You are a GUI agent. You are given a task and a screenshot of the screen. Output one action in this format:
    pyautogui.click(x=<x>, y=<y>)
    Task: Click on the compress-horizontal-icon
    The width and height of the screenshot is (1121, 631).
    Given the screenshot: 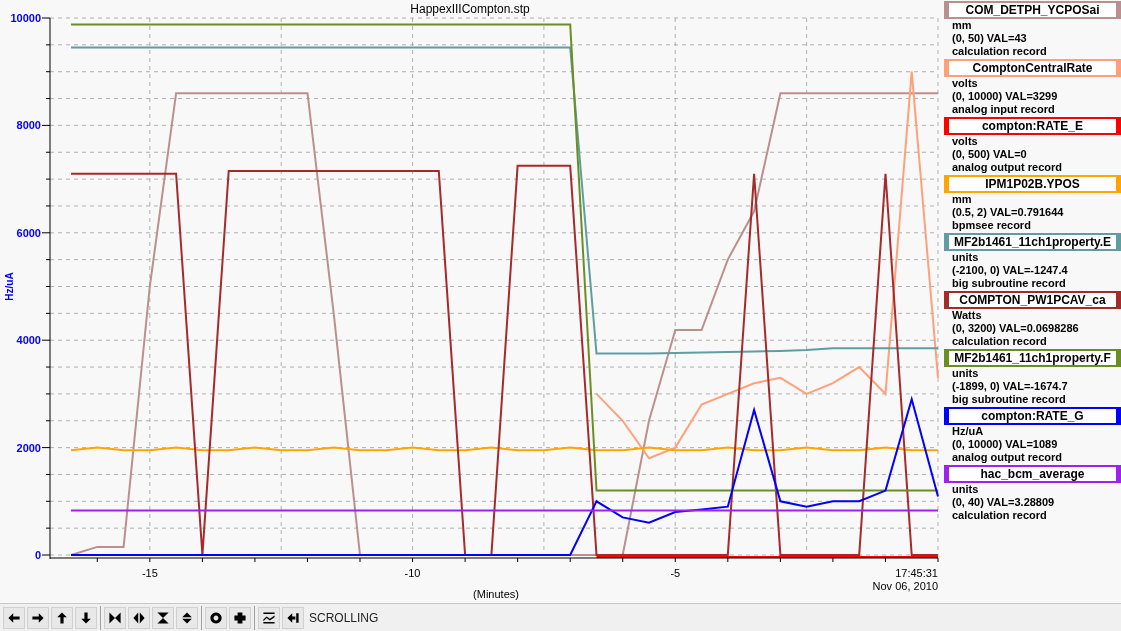 What is the action you would take?
    pyautogui.click(x=115, y=617)
    